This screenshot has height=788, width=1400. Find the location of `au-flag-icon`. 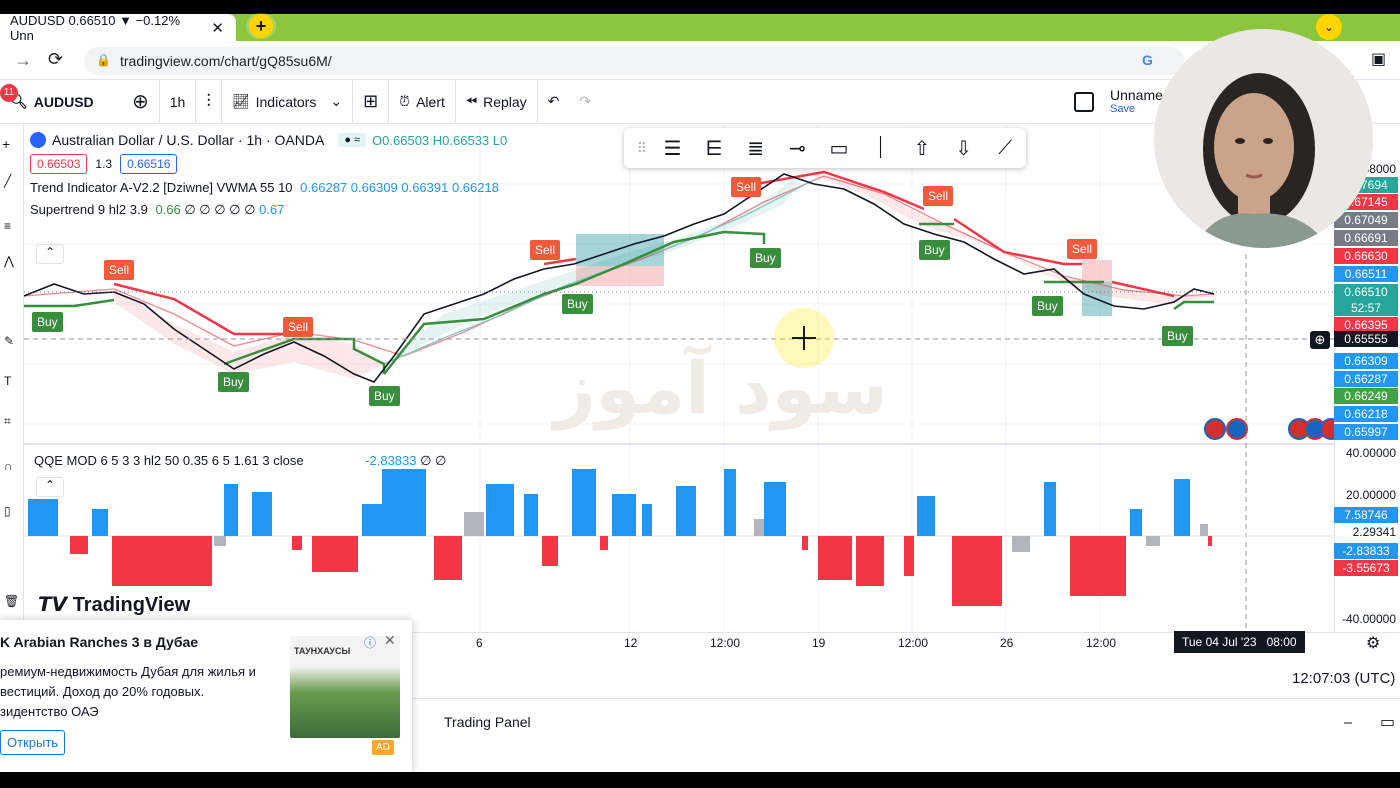

au-flag-icon is located at coordinates (1237, 429).